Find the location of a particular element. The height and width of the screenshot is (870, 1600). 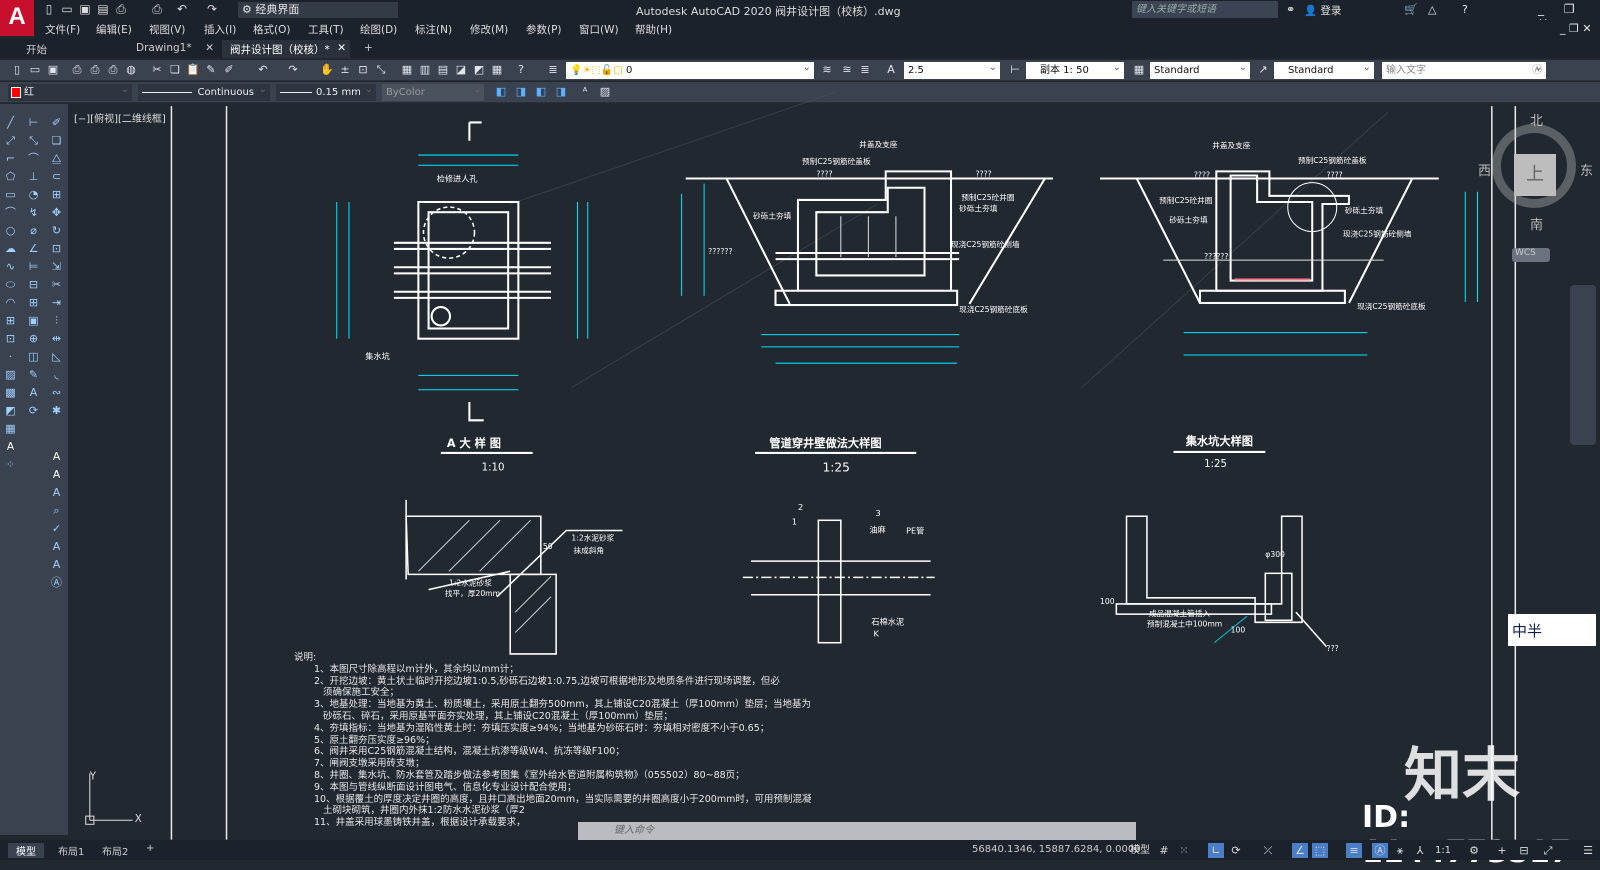

model-space-button: 模型 is located at coordinates (1140, 850).